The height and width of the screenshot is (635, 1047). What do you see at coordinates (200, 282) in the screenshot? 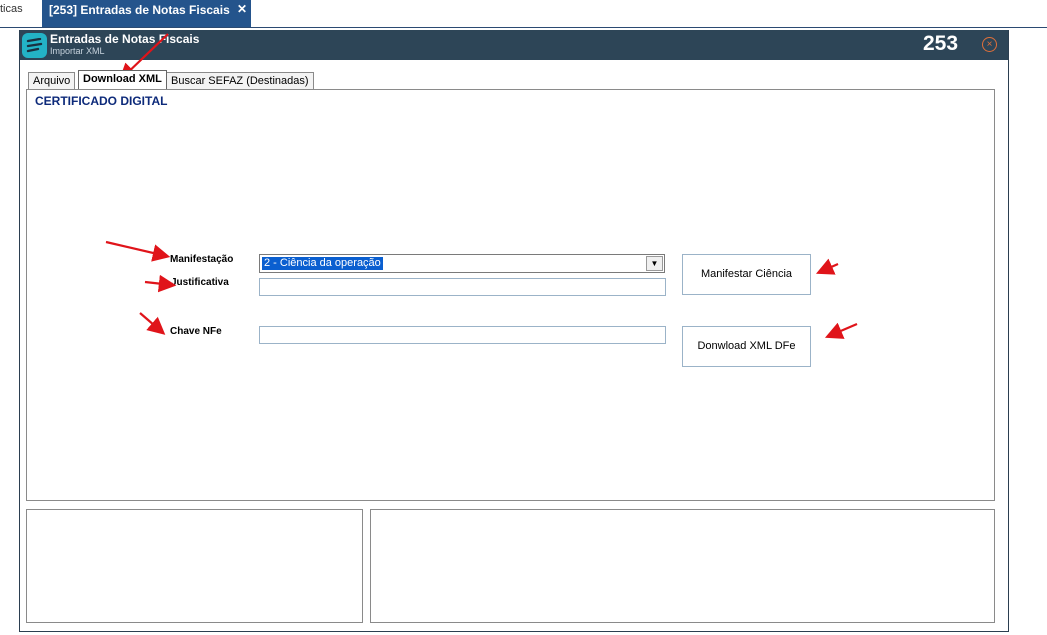
I see `justificativa-label: Justificativa` at bounding box center [200, 282].